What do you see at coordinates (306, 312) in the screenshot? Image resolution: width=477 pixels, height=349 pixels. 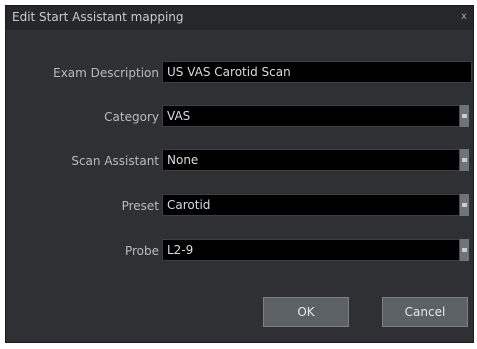 I see `ok-button: OK` at bounding box center [306, 312].